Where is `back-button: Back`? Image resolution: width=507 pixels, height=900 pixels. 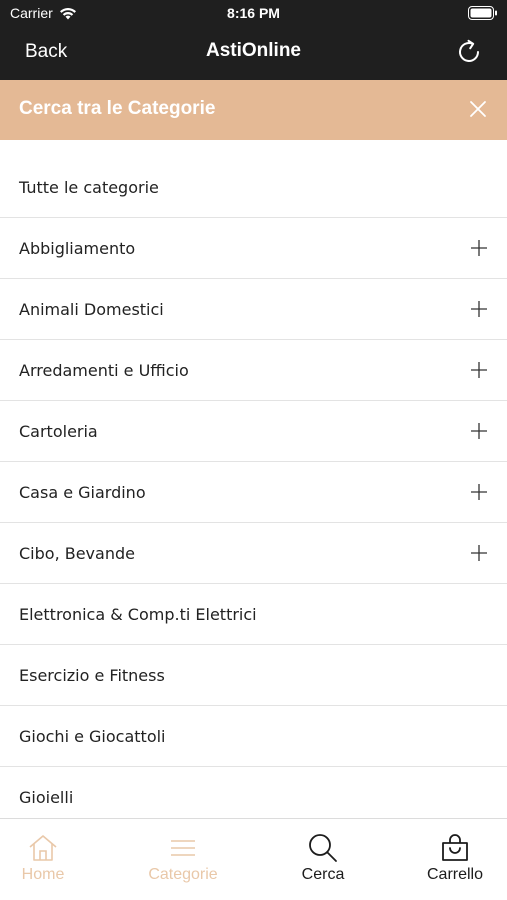 back-button: Back is located at coordinates (46, 52).